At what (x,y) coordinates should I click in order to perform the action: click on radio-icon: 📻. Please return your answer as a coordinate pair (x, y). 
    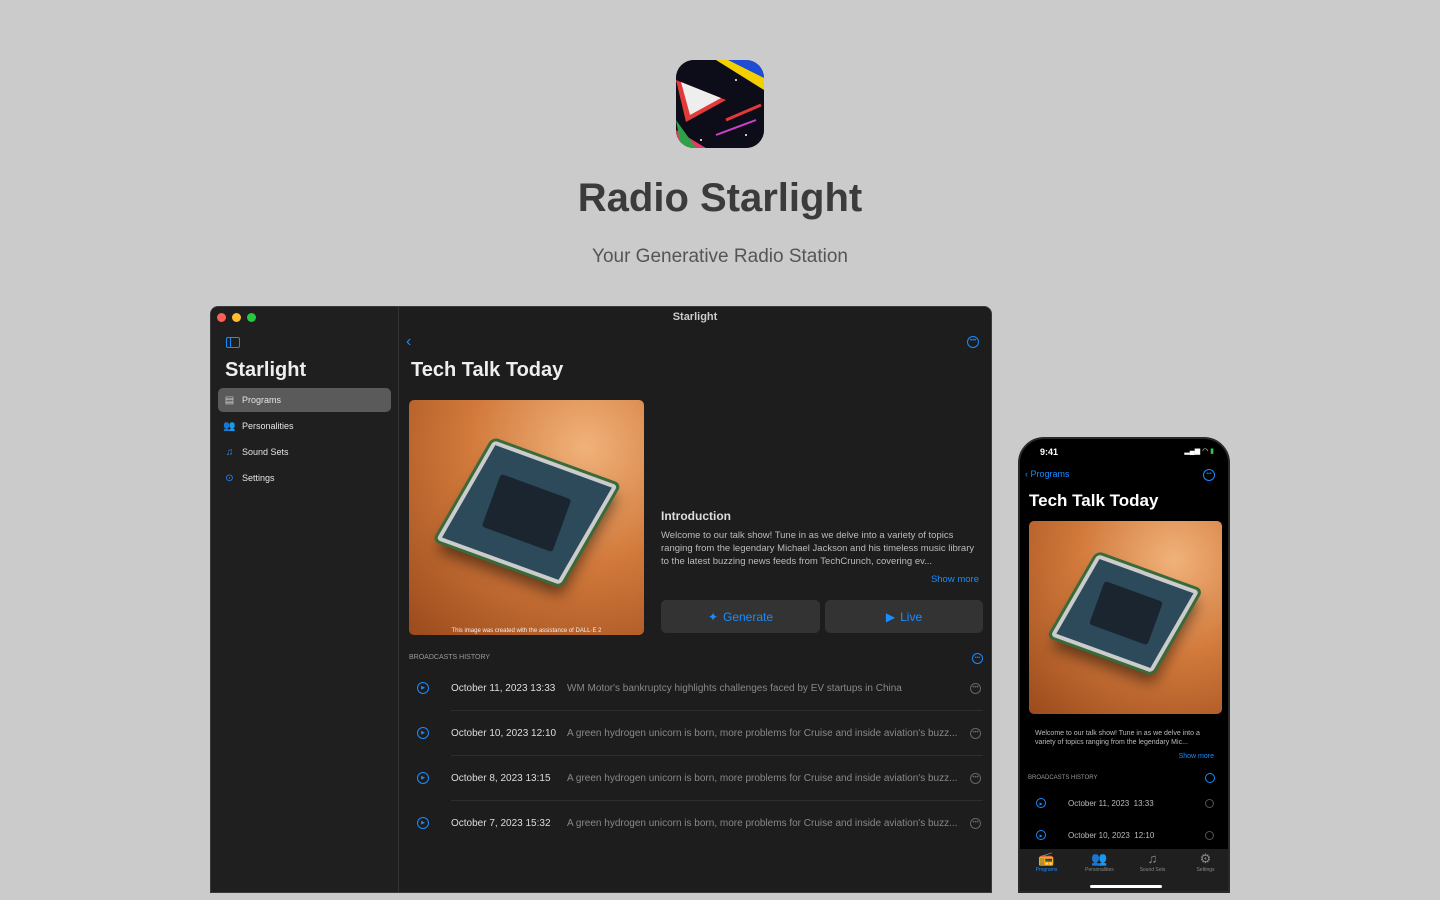
    Looking at the image, I should click on (1046, 858).